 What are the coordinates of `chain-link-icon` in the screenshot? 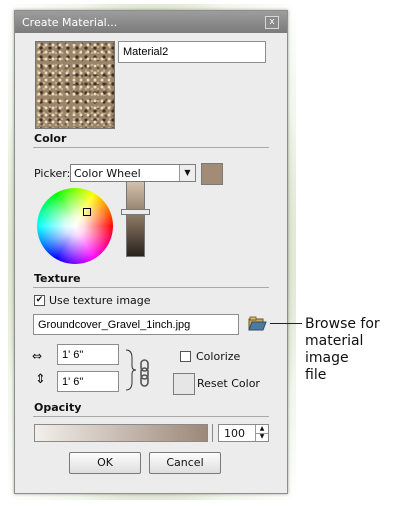 It's located at (145, 374).